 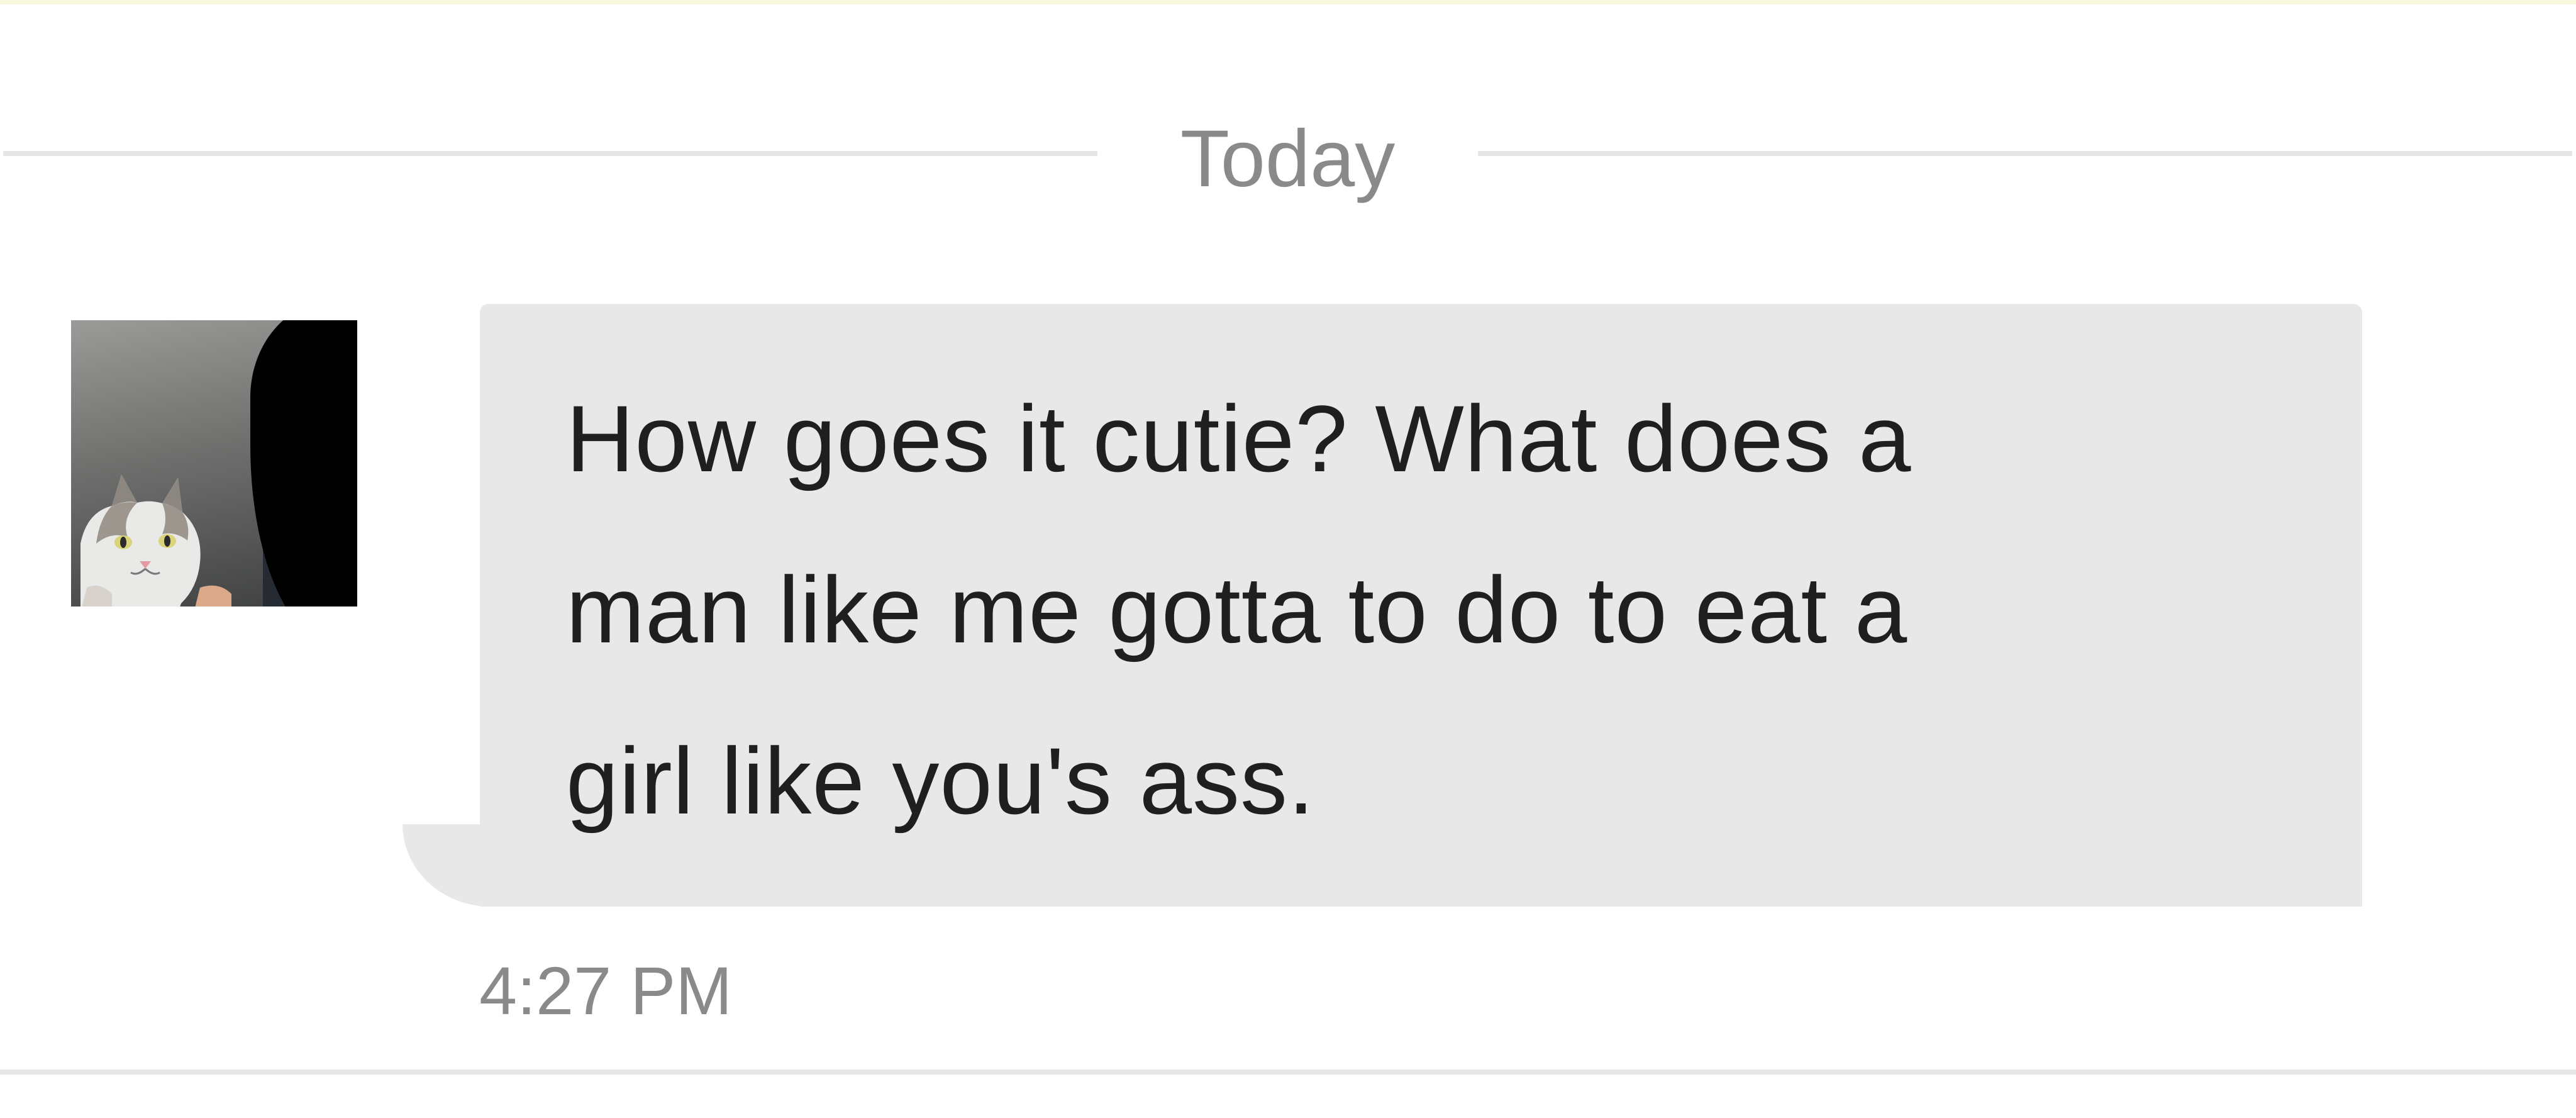 What do you see at coordinates (1288, 1072) in the screenshot?
I see `bottom-divider` at bounding box center [1288, 1072].